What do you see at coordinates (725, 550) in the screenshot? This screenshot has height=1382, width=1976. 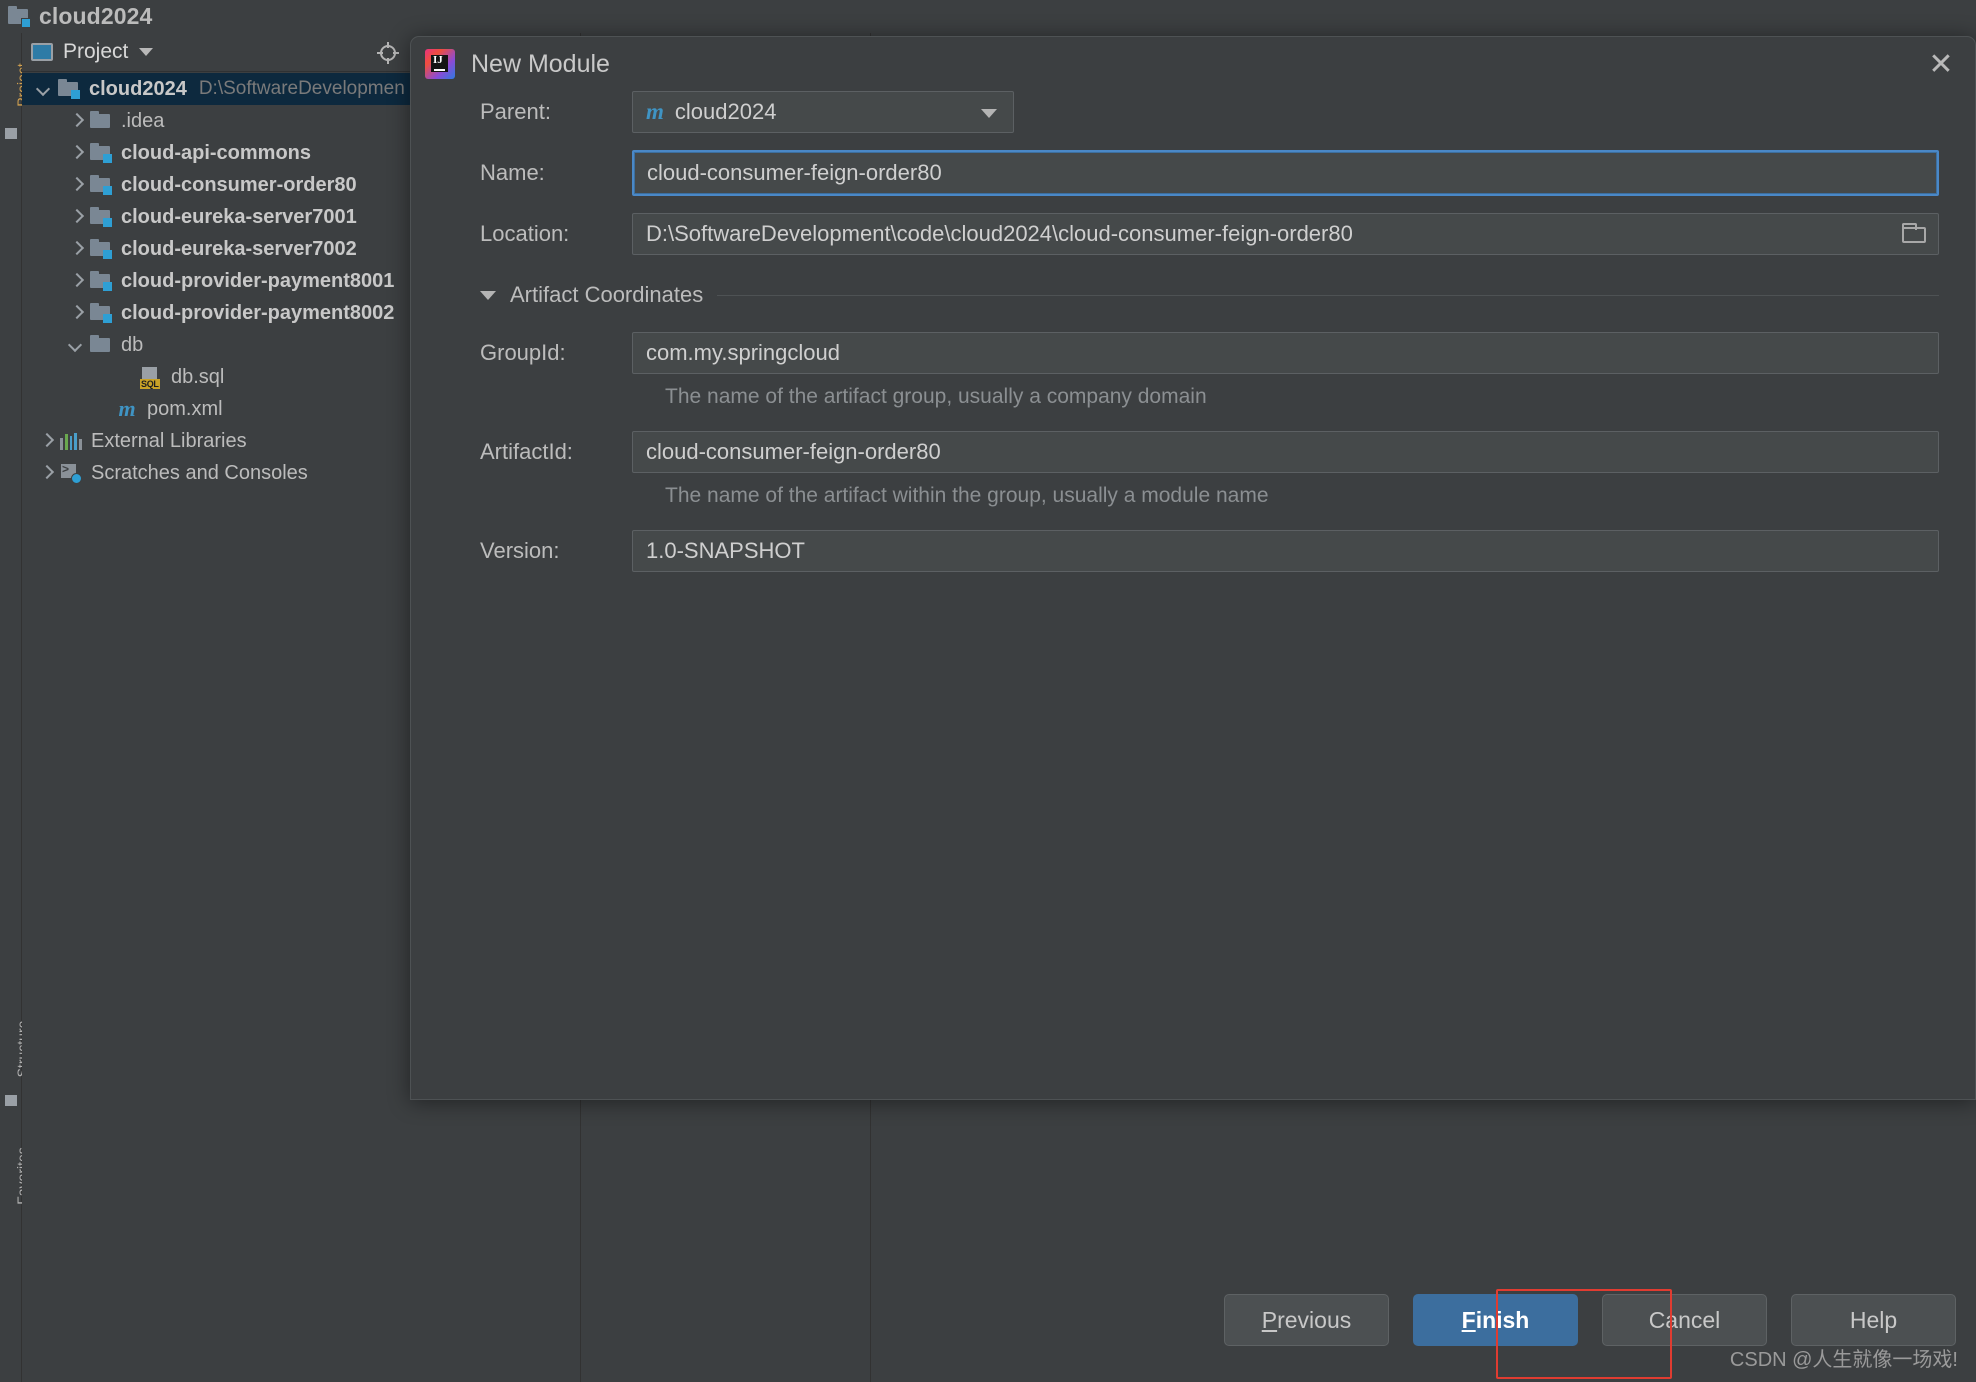 I see `version-value: 1.0-SNAPSHOT` at bounding box center [725, 550].